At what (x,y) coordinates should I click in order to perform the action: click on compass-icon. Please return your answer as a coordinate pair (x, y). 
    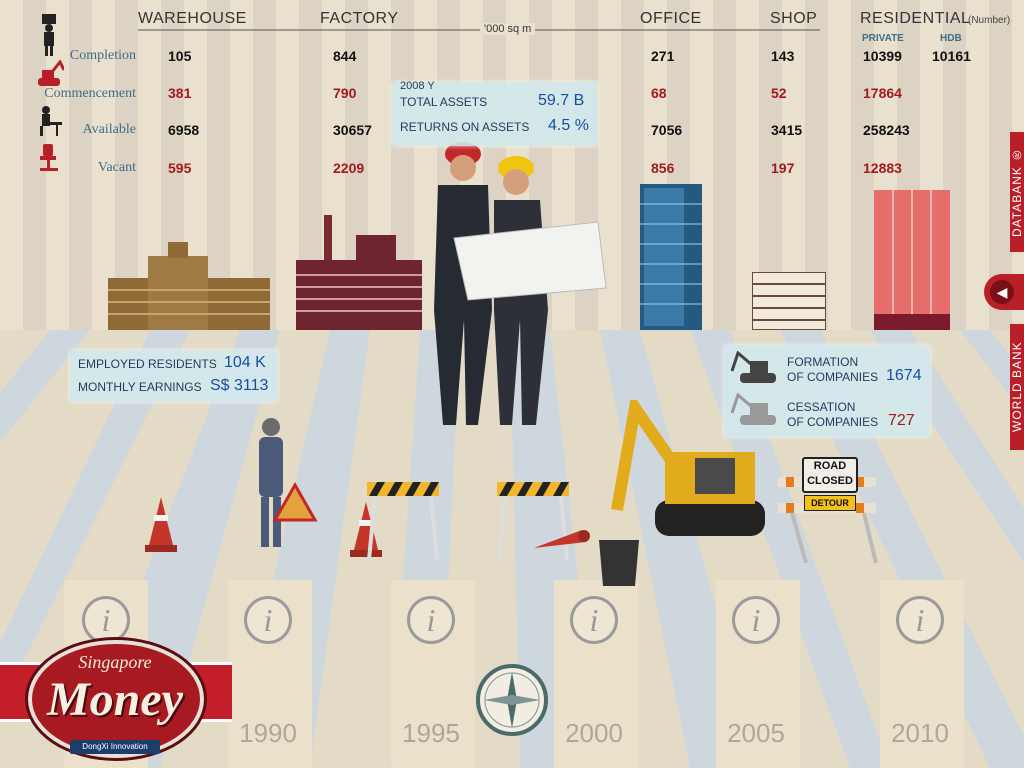
    Looking at the image, I should click on (512, 700).